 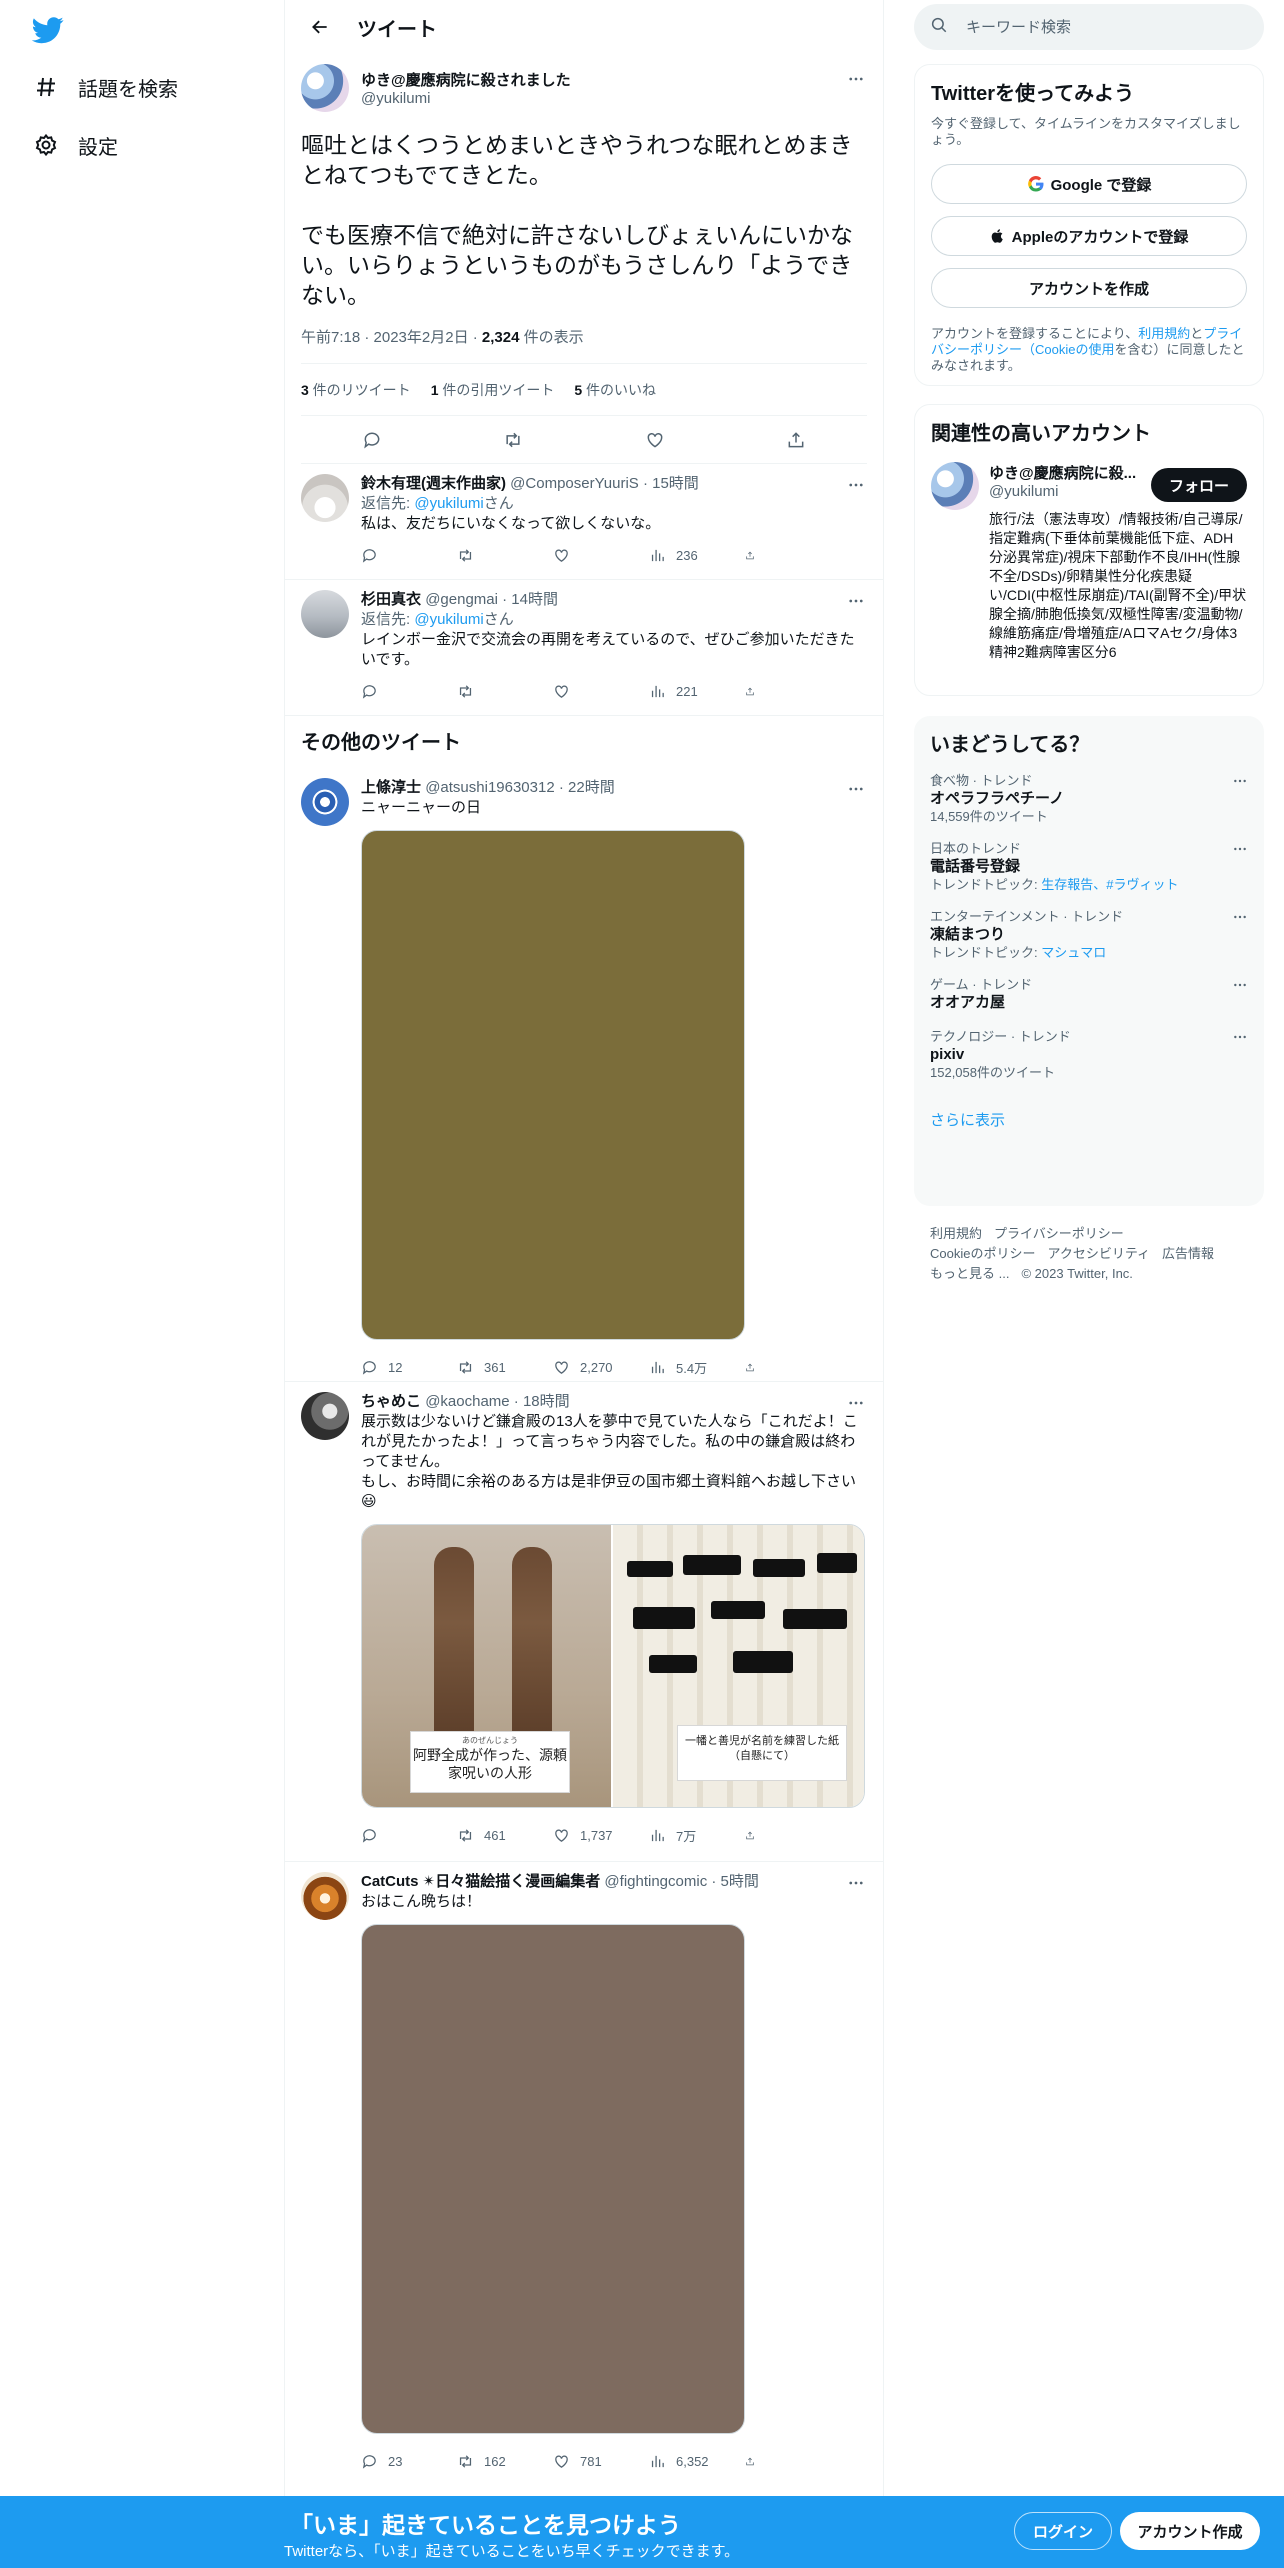 I want to click on retweet-button: 461, so click(x=505, y=1835).